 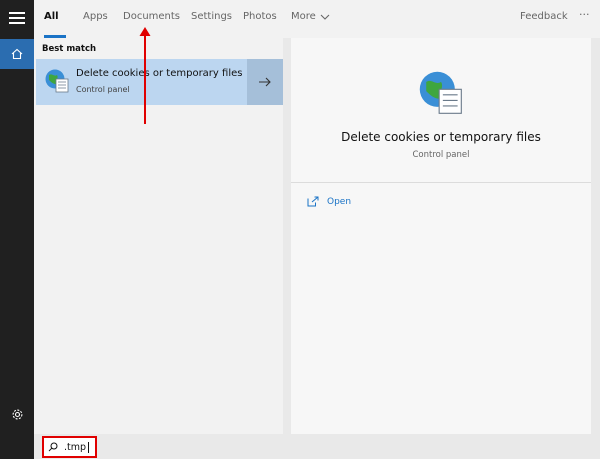 I want to click on result-subtitle: Control panel, so click(x=103, y=89).